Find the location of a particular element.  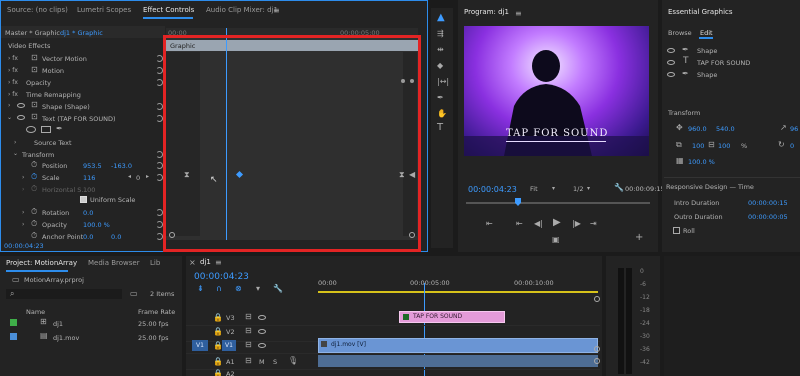

previous-keyframe-icon: ◂ is located at coordinates (129, 177).